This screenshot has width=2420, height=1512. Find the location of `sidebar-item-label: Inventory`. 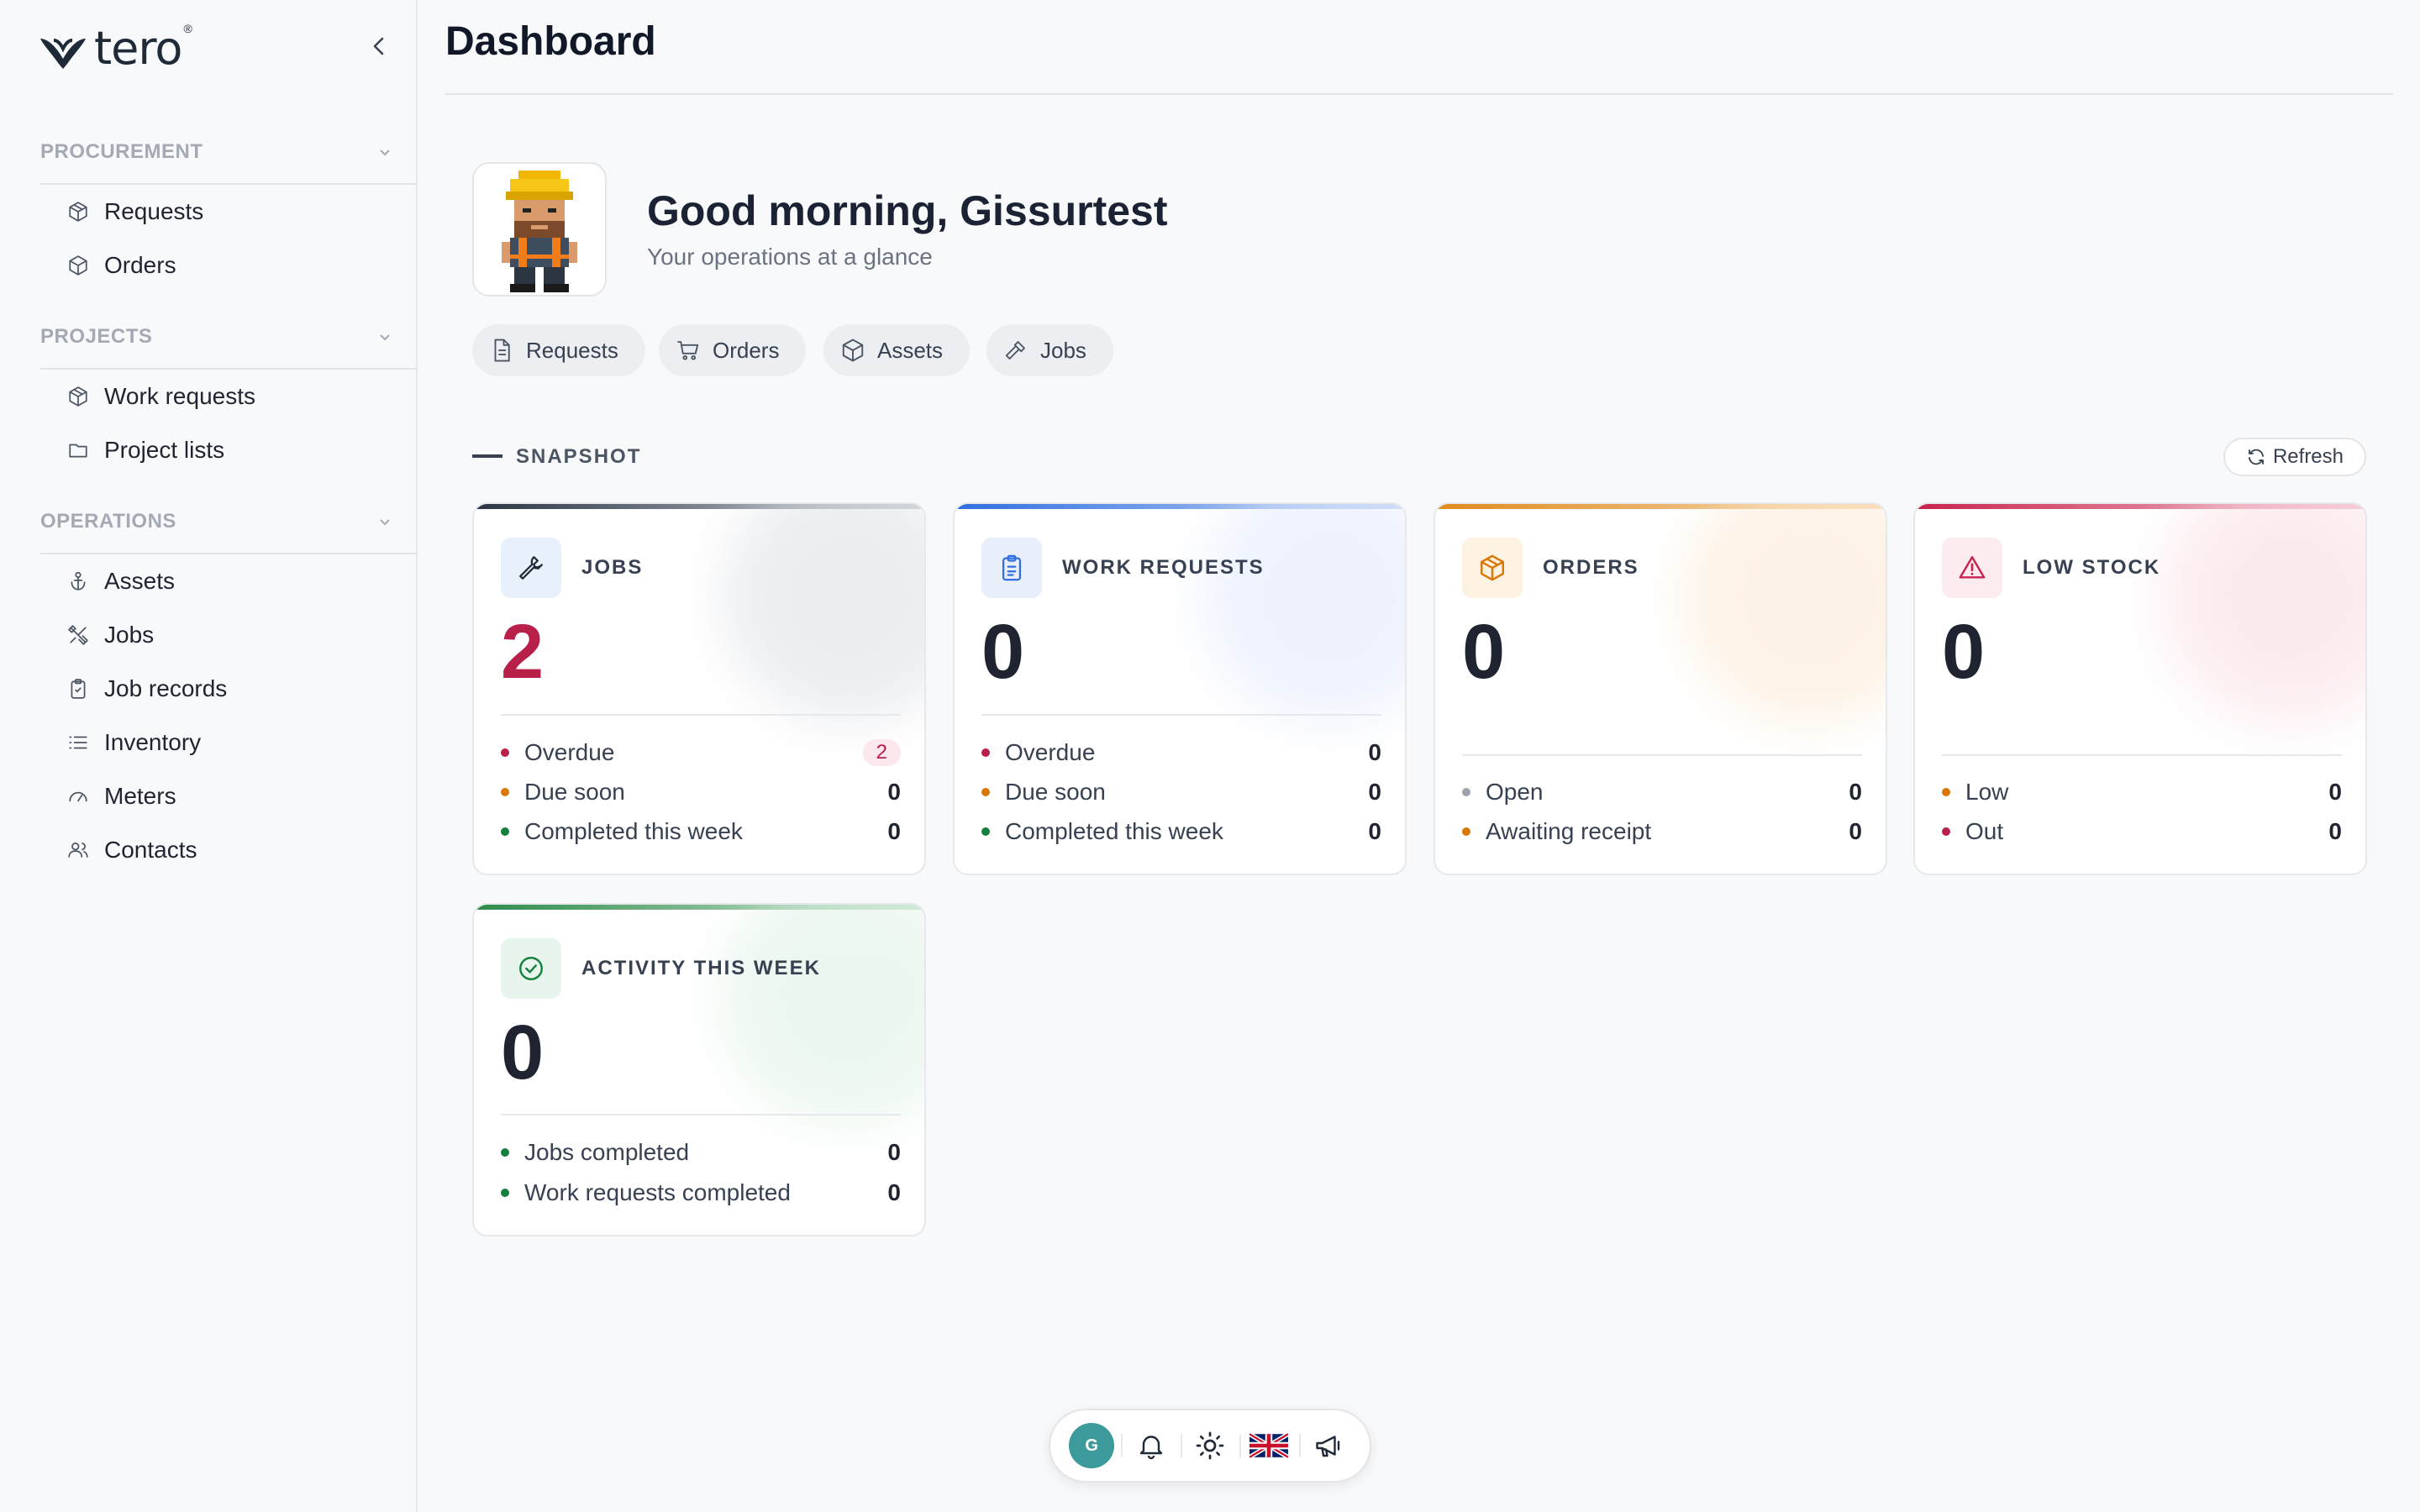

sidebar-item-label: Inventory is located at coordinates (153, 742).